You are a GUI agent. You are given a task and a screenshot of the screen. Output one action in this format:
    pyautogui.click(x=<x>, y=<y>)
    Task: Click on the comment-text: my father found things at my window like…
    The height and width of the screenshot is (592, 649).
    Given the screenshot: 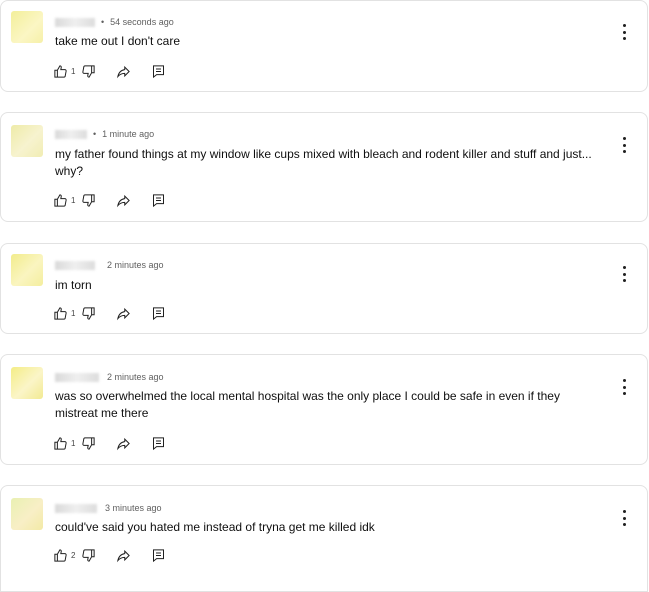 What is the action you would take?
    pyautogui.click(x=323, y=162)
    